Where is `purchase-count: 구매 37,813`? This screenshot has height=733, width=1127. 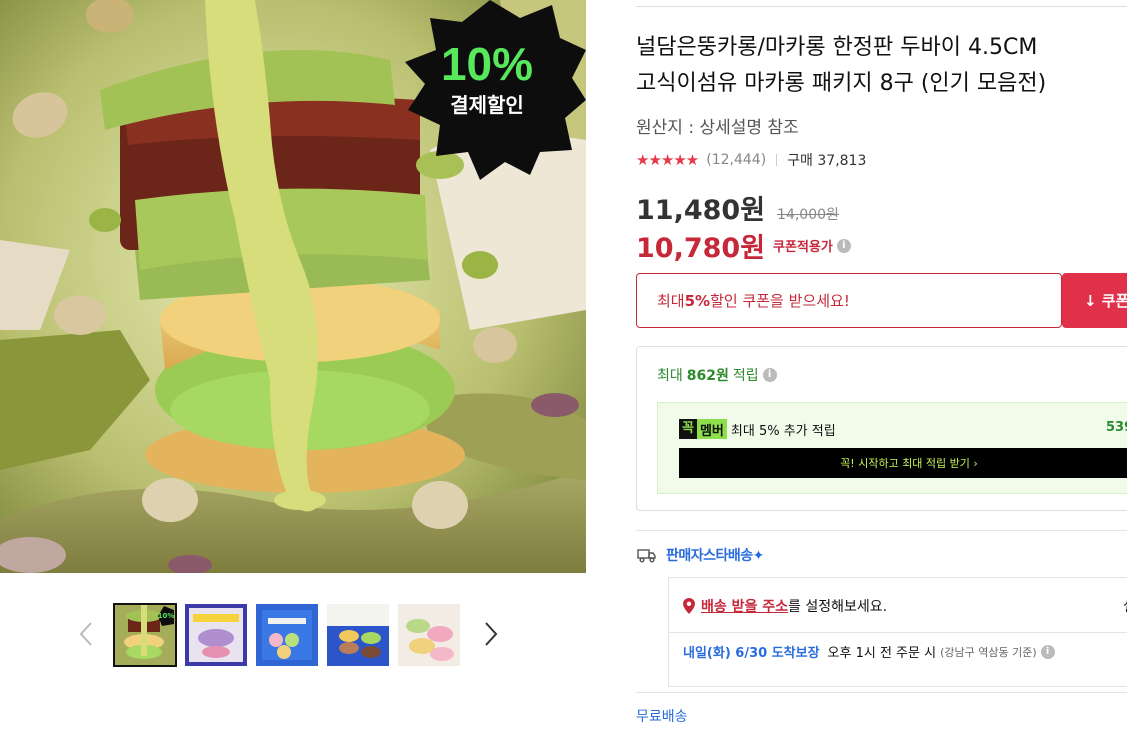
purchase-count: 구매 37,813 is located at coordinates (827, 161).